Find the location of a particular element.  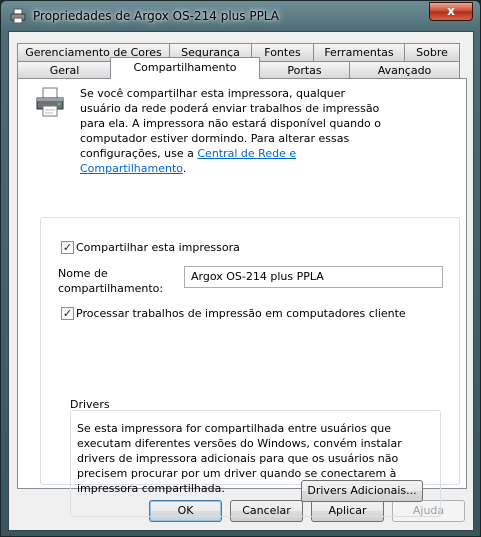

tab-fontes: Fontes is located at coordinates (282, 52).